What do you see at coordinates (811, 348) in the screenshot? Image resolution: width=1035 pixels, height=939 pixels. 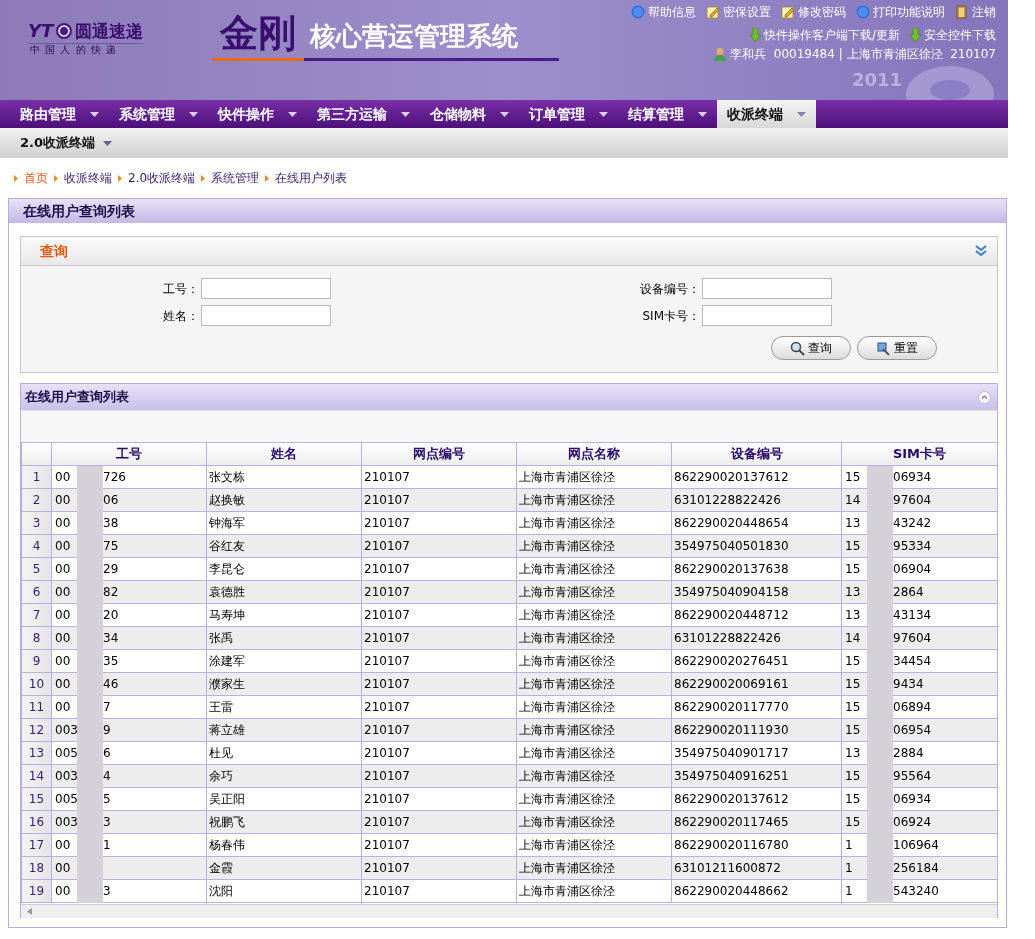 I see `search-button: 查询` at bounding box center [811, 348].